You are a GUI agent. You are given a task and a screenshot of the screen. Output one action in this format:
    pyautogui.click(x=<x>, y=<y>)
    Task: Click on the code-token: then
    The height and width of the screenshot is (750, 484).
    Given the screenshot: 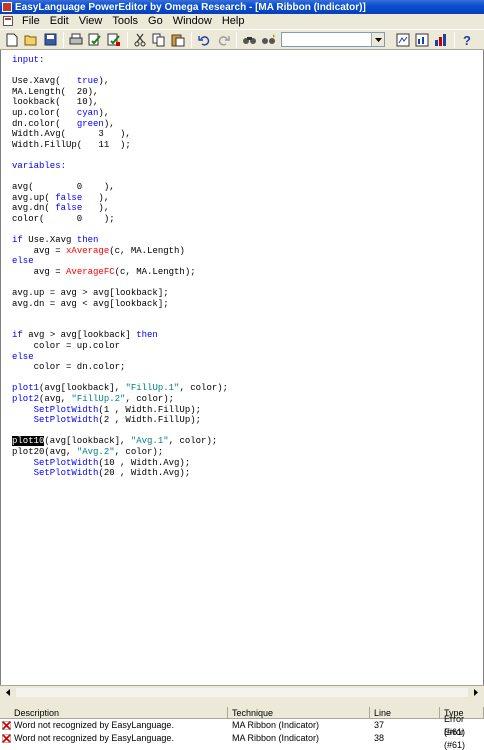 What is the action you would take?
    pyautogui.click(x=147, y=335)
    